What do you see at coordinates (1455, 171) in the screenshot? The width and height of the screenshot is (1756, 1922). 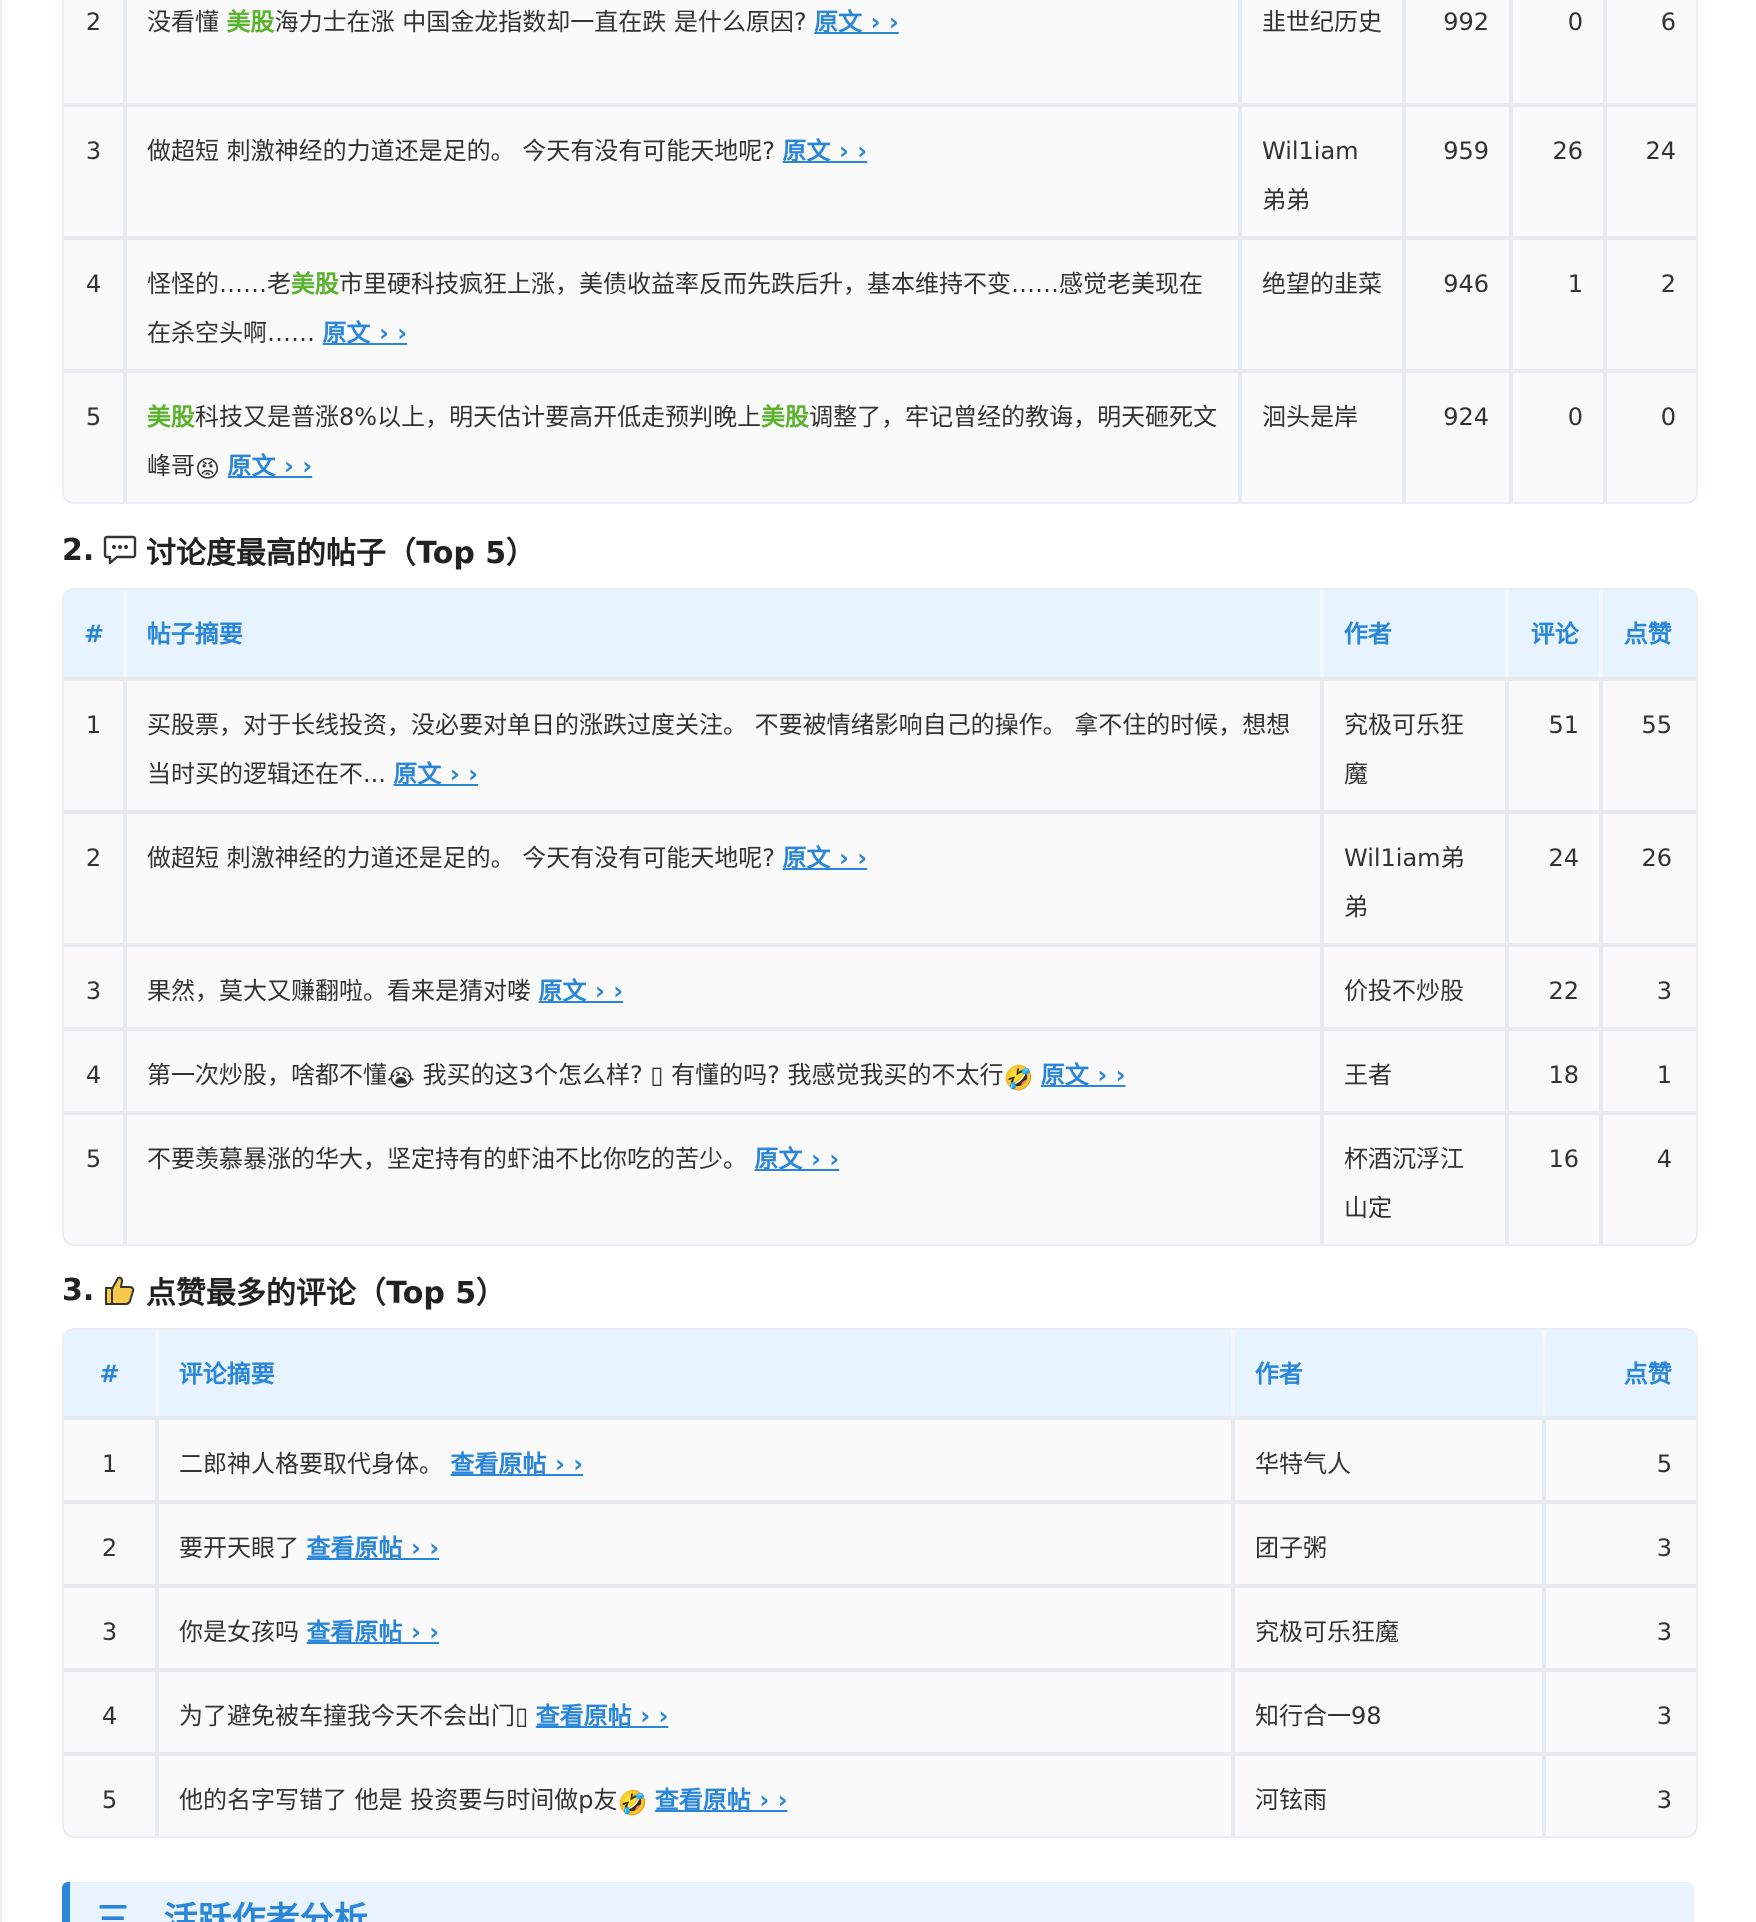 I see `metric-cell: 959` at bounding box center [1455, 171].